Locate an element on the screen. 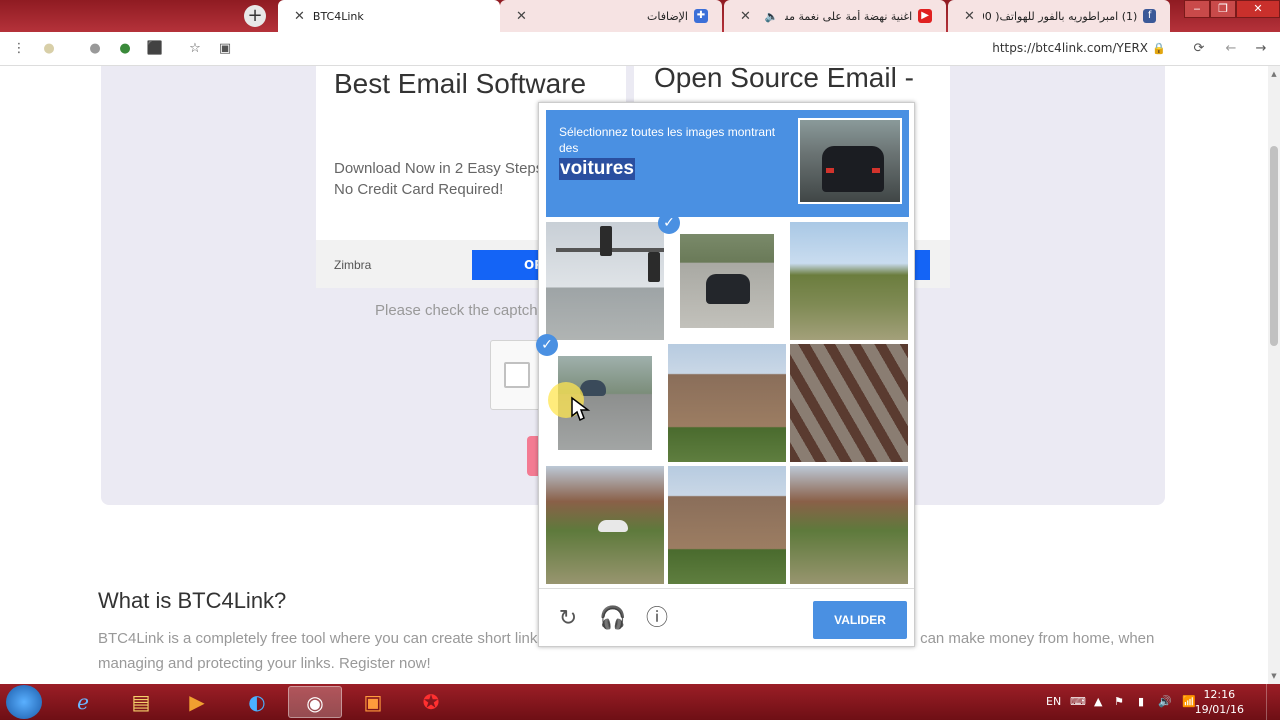 The height and width of the screenshot is (720, 1280). audio-icon: 🎧 is located at coordinates (612, 619).